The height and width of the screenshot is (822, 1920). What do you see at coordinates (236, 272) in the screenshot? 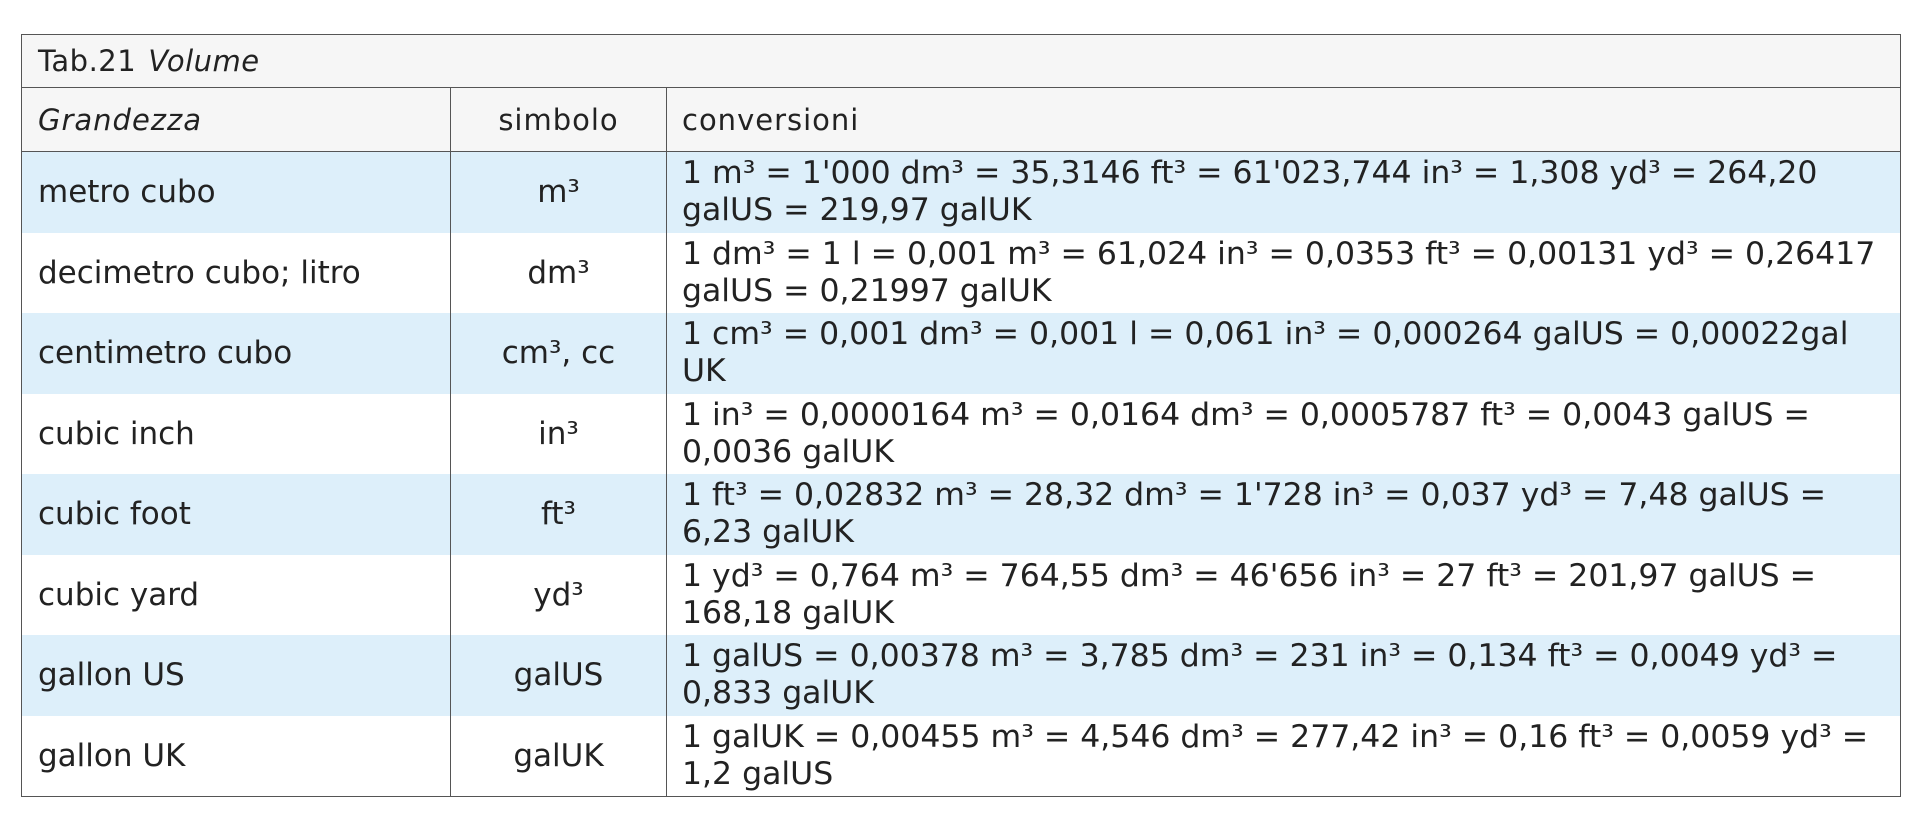
I see `row-quantity: decimetro cubo; litro` at bounding box center [236, 272].